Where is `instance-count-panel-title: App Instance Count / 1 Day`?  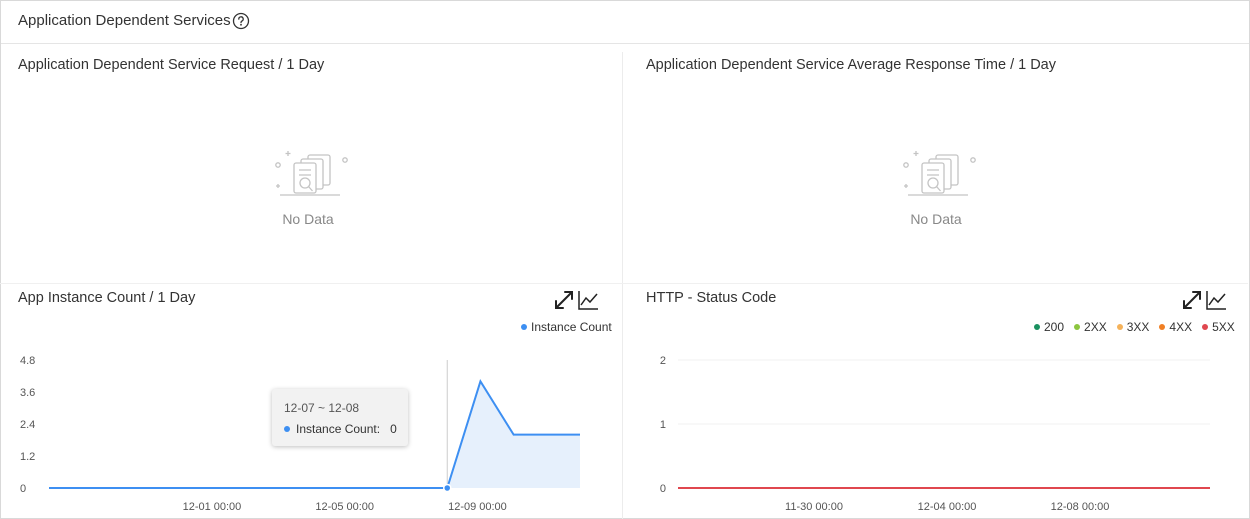 instance-count-panel-title: App Instance Count / 1 Day is located at coordinates (107, 298).